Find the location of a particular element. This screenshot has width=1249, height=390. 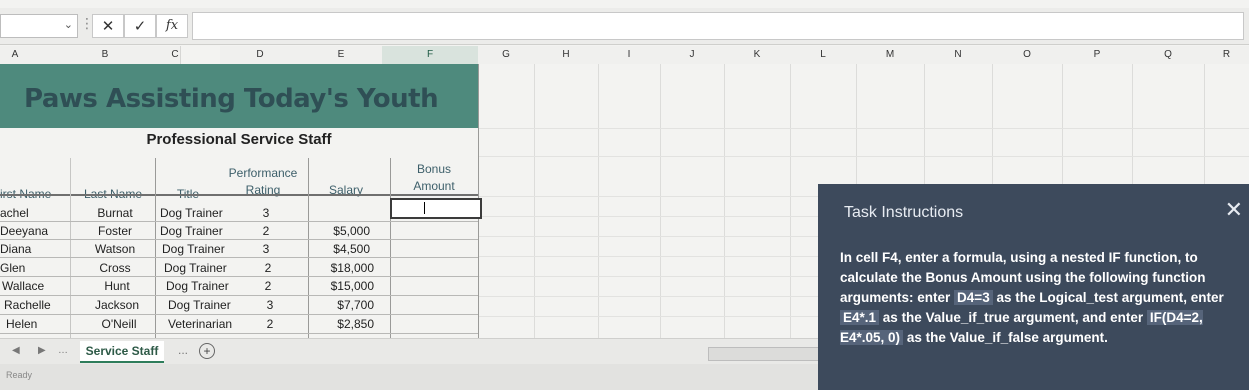

horizontal-scrollbar is located at coordinates (764, 354).